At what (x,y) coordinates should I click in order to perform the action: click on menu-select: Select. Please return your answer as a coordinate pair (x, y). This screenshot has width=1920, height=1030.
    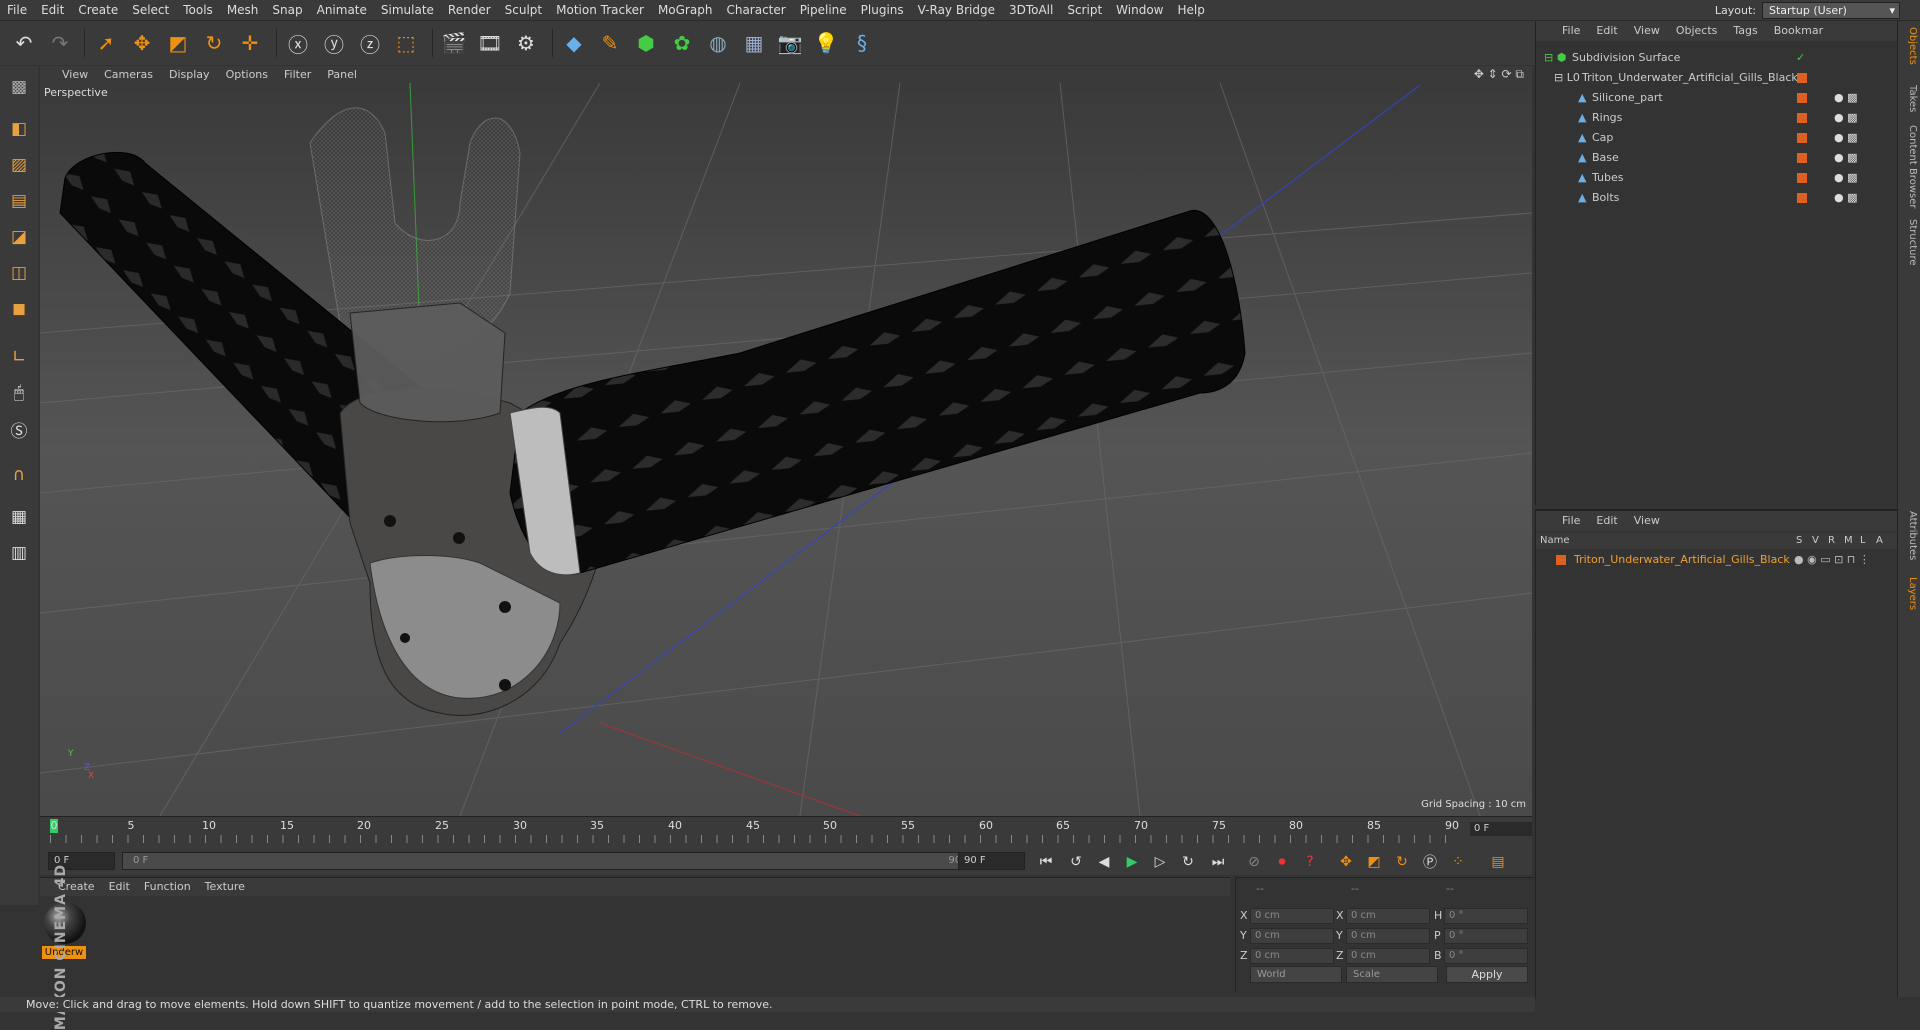
    Looking at the image, I should click on (150, 10).